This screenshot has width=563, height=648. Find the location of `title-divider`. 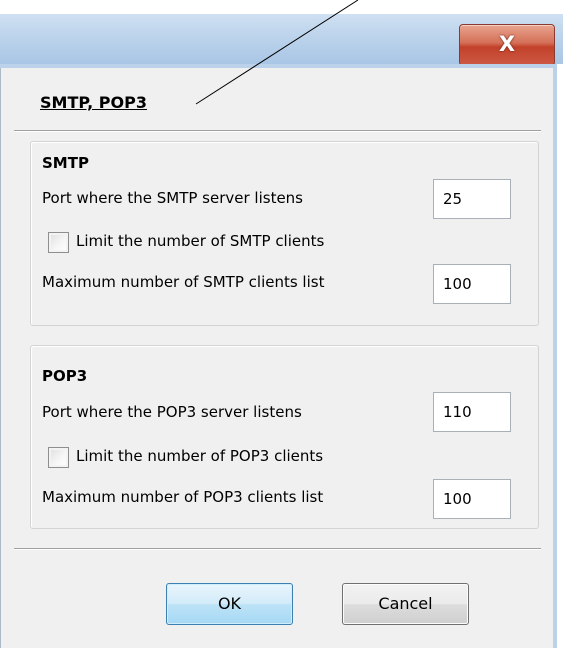

title-divider is located at coordinates (277, 131).